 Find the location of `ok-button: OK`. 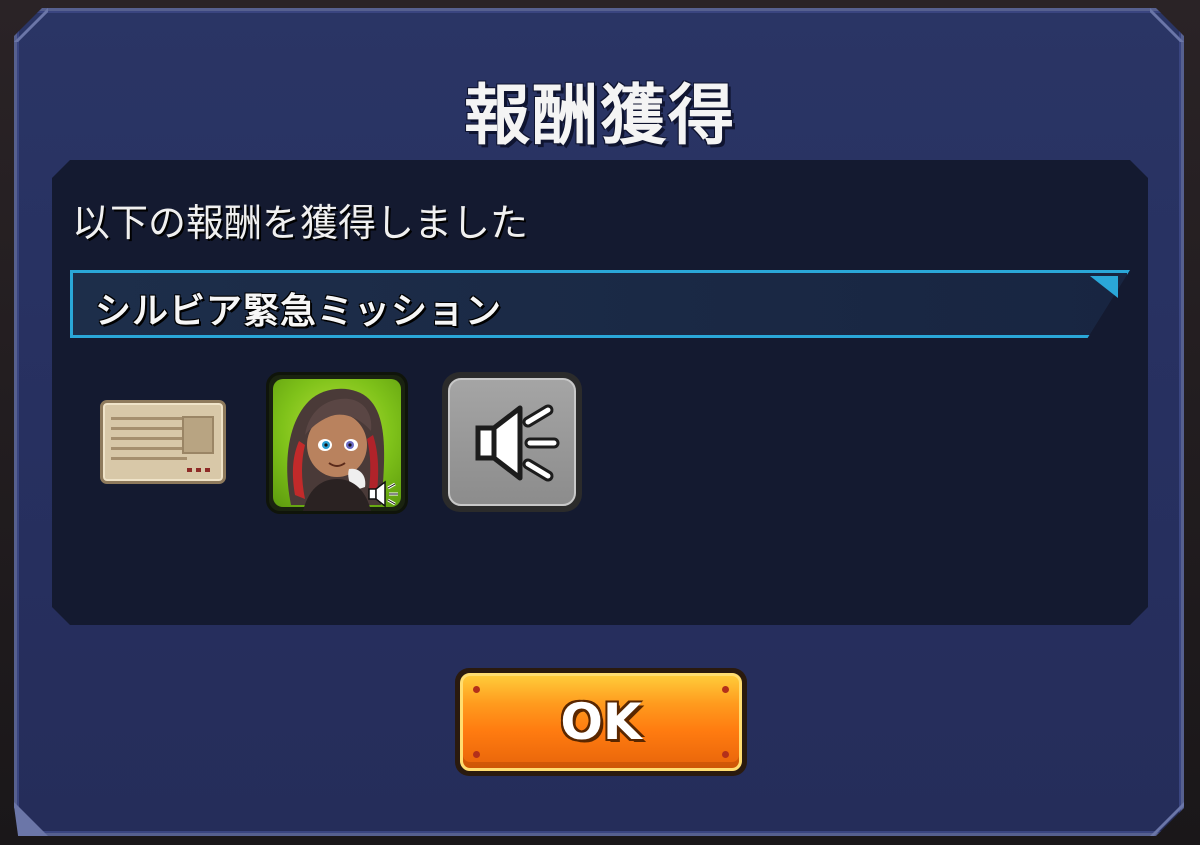

ok-button: OK is located at coordinates (601, 722).